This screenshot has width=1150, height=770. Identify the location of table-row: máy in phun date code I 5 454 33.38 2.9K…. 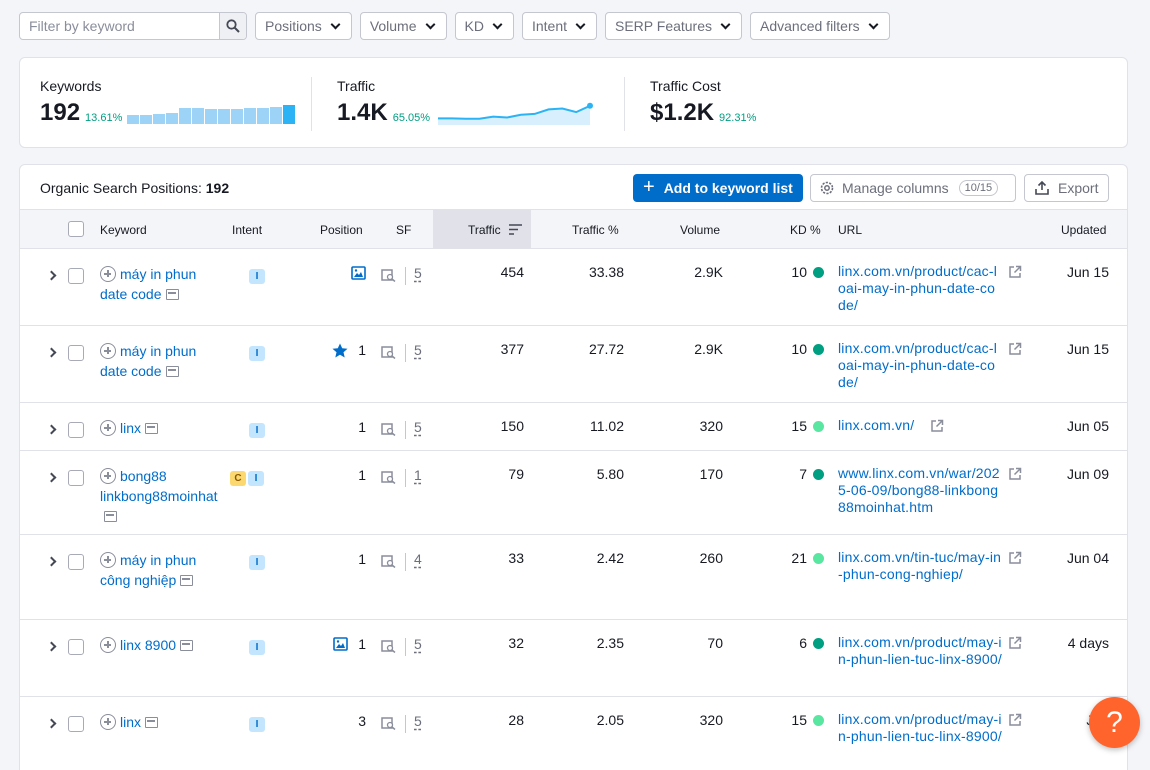
(573, 287).